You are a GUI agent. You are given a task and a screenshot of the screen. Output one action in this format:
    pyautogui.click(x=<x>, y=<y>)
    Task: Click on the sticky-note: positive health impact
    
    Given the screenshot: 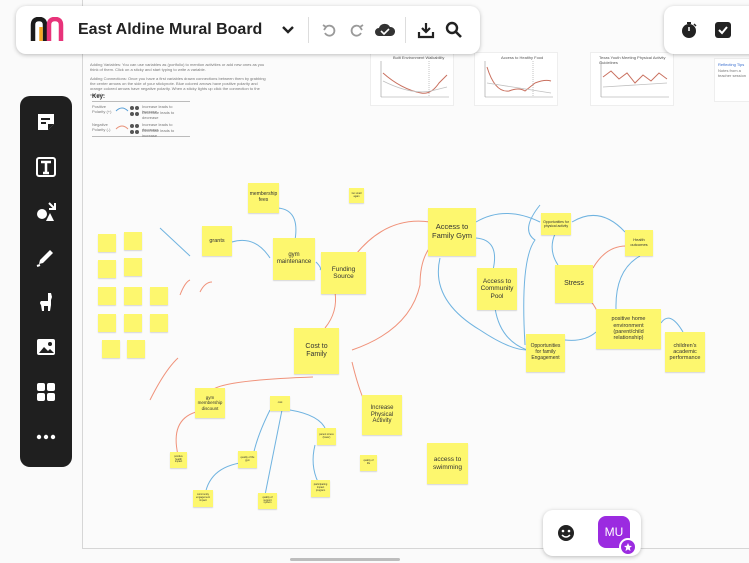 What is the action you would take?
    pyautogui.click(x=178, y=460)
    